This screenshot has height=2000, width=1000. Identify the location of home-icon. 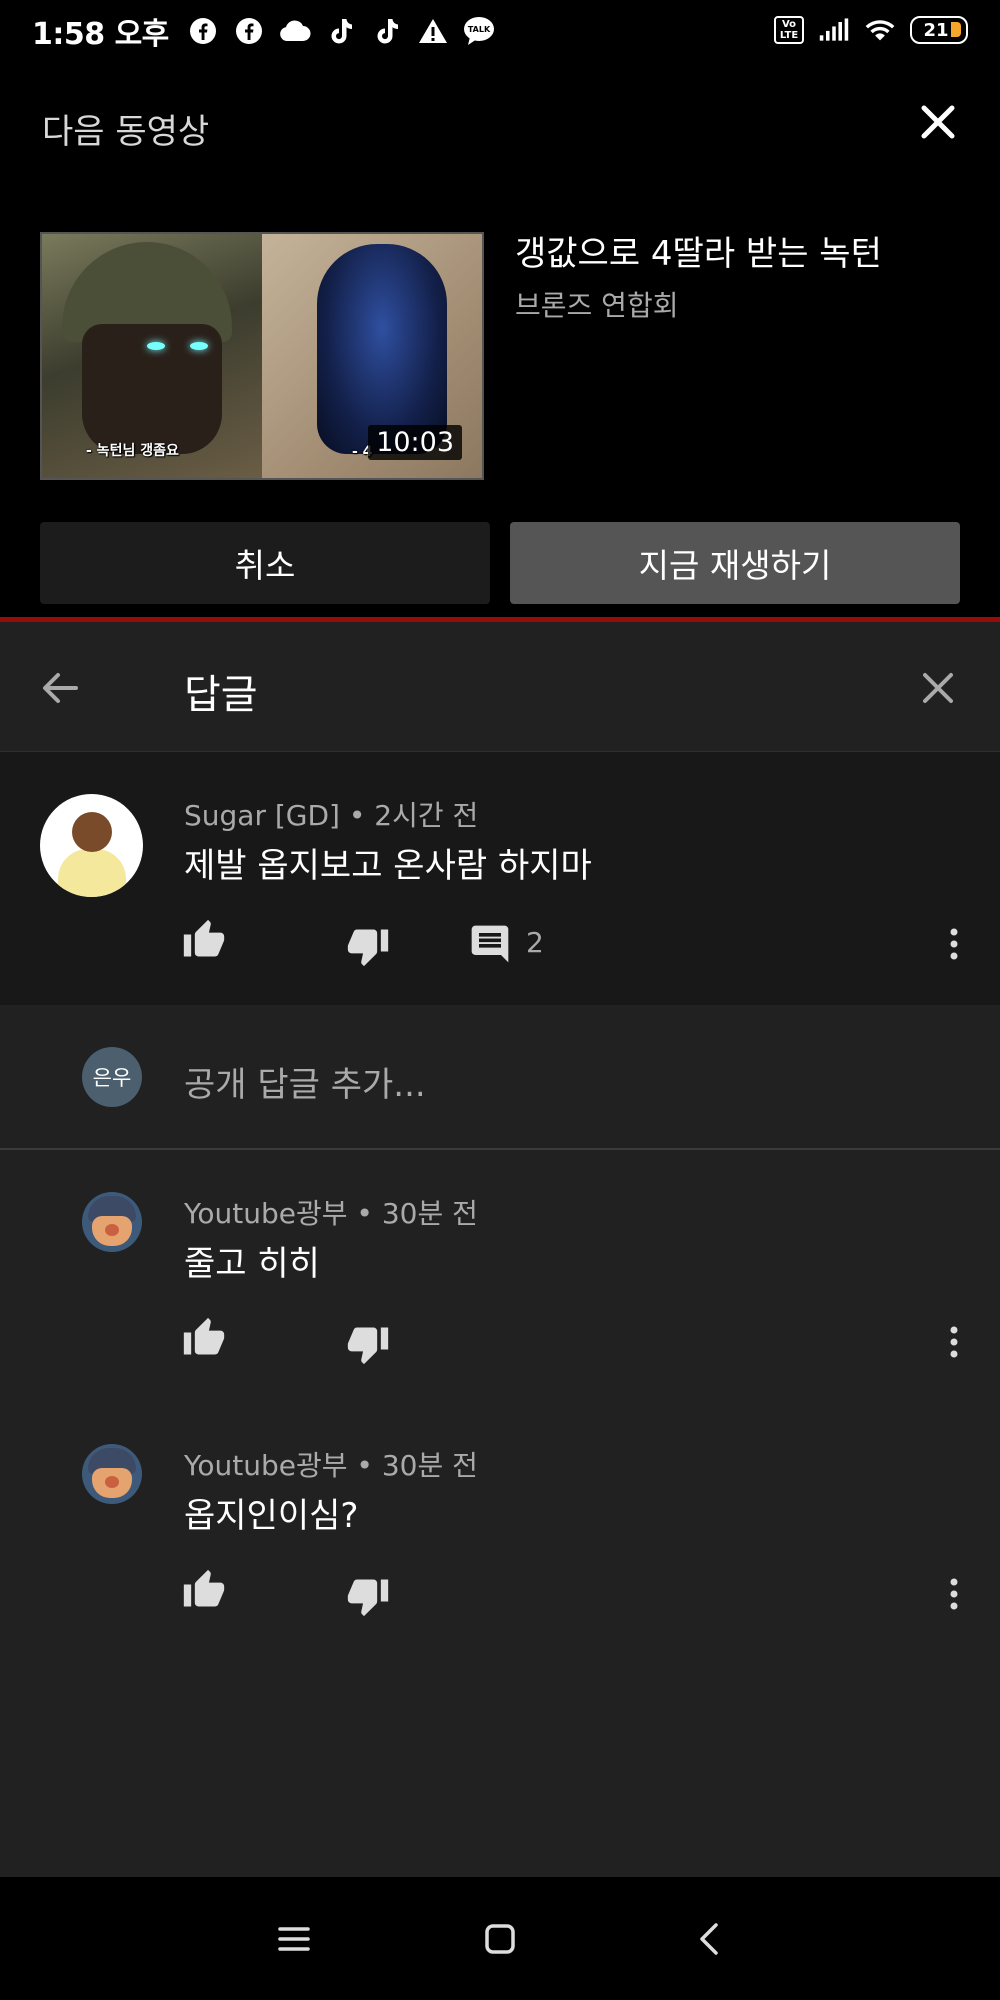
(500, 1939).